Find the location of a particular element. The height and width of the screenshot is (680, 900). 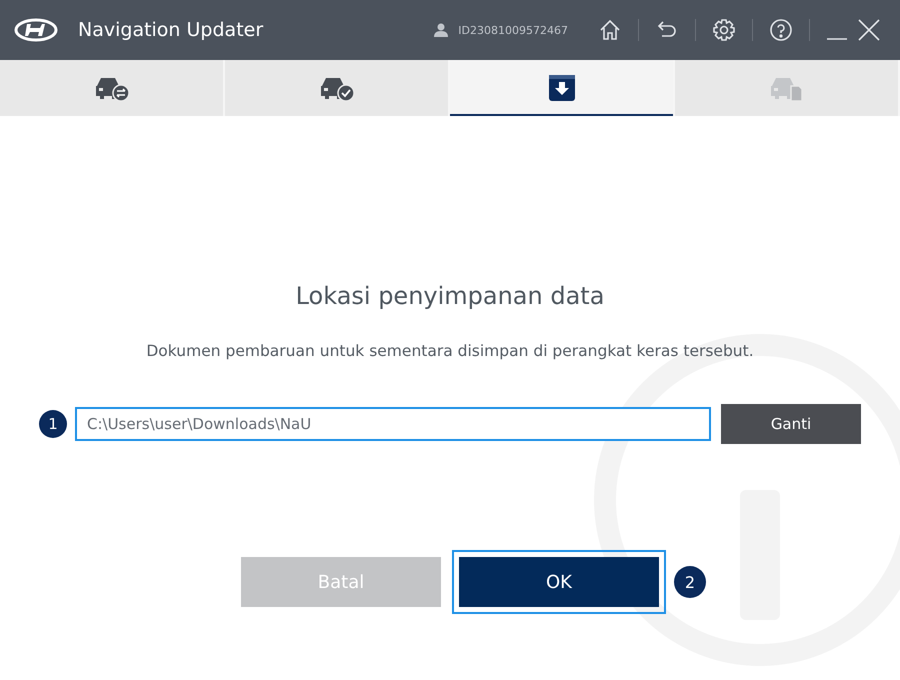

dialog-button: OK is located at coordinates (559, 582).